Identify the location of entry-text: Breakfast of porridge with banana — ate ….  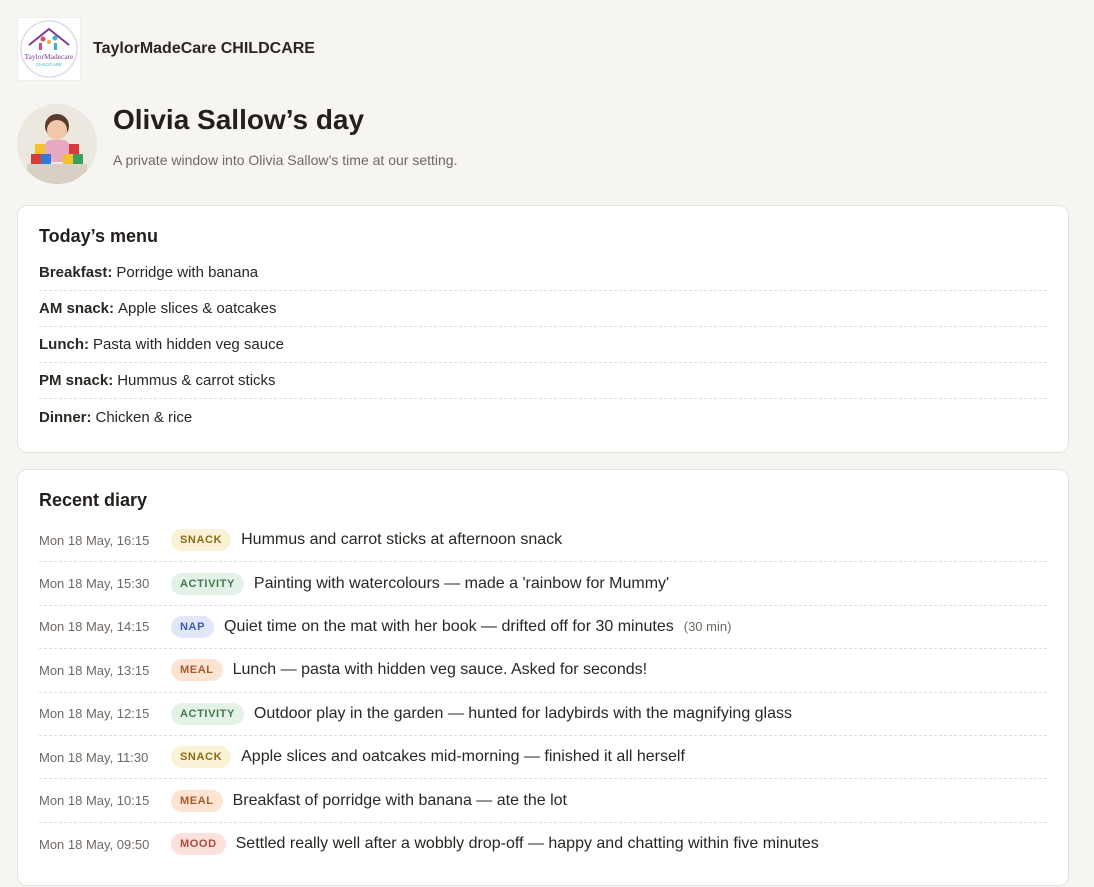
(399, 800).